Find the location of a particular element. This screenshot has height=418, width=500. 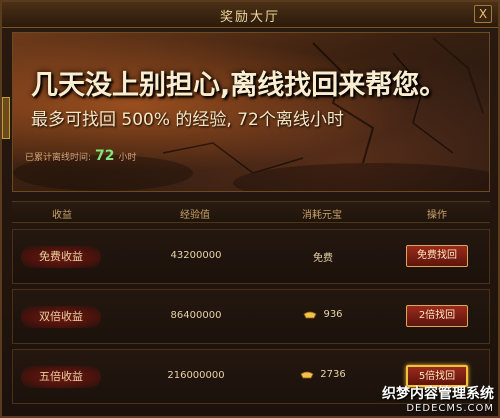

header-action: 操作 is located at coordinates (437, 215).